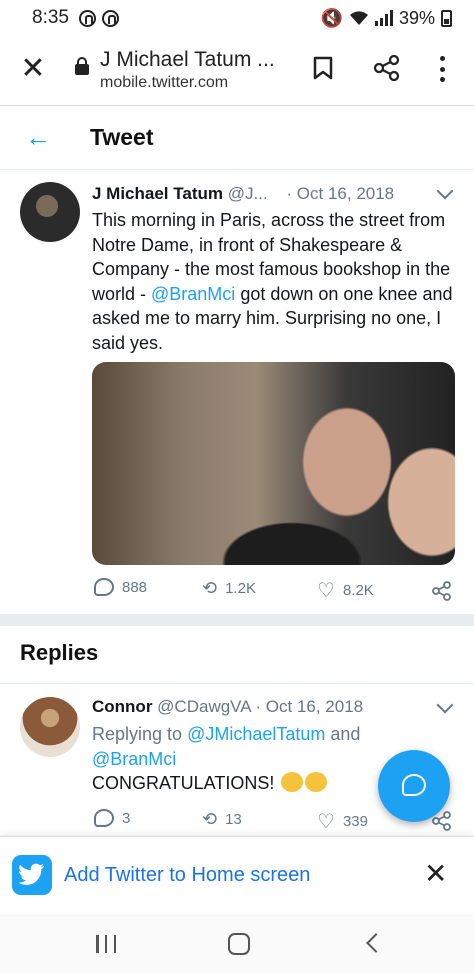 Image resolution: width=474 pixels, height=974 pixels. Describe the element at coordinates (187, 875) in the screenshot. I see `install-banner-label: Add Twitter to Home screen` at that location.